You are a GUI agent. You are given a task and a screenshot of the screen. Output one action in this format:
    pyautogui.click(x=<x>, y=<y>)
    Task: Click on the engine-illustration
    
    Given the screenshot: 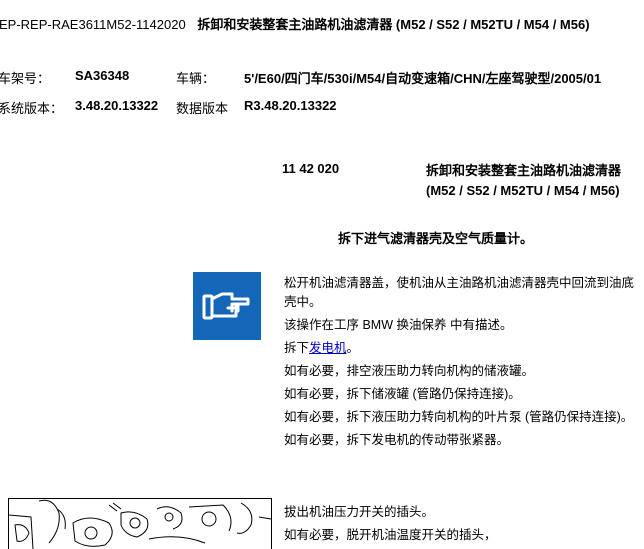 What is the action you would take?
    pyautogui.click(x=140, y=523)
    